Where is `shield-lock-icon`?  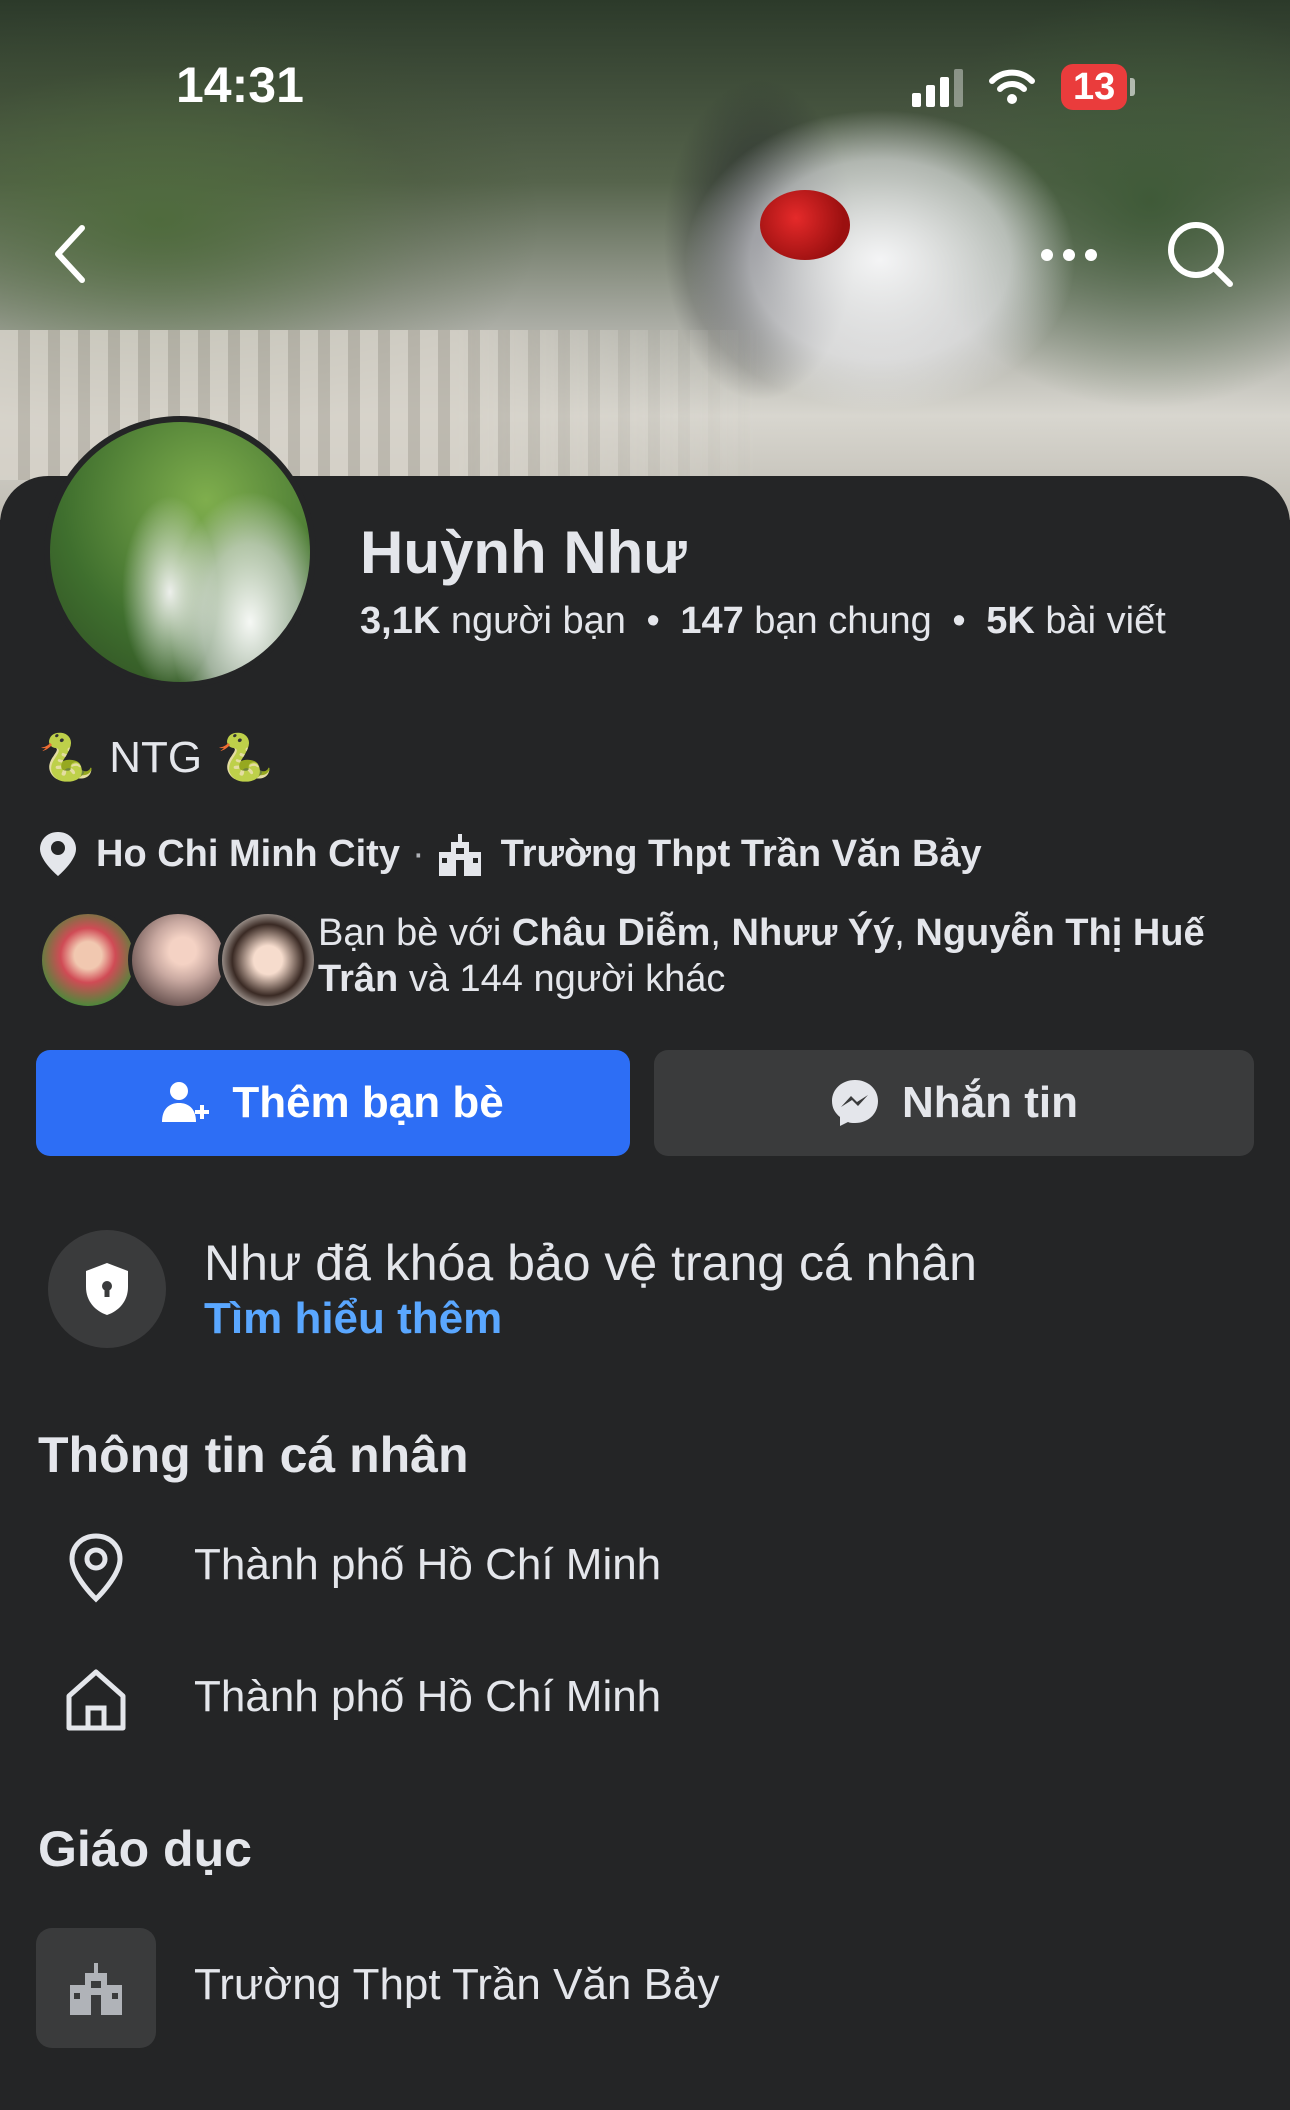 shield-lock-icon is located at coordinates (107, 1289).